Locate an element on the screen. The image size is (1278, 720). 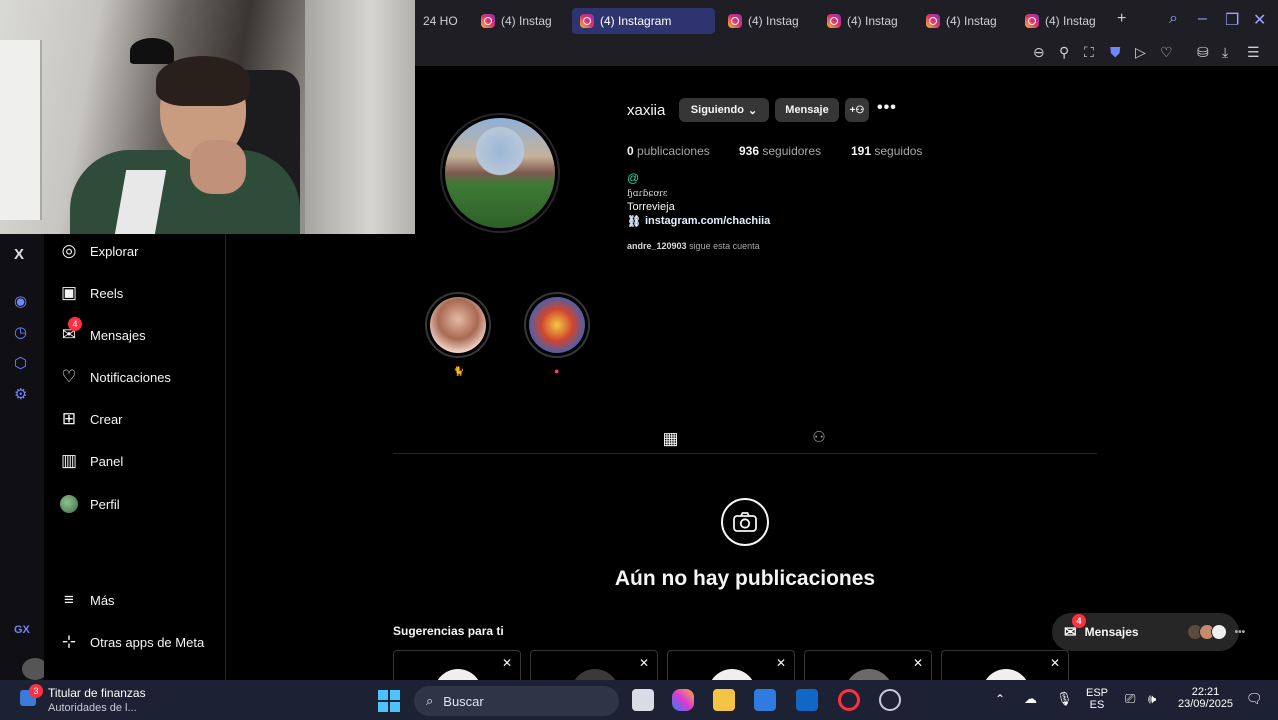
new-tab-button: + is located at coordinates (1121, 19).